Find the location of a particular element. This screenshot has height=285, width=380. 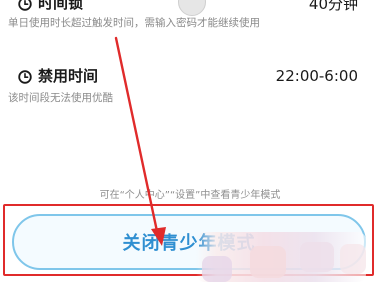

settings-location-hint: 可在“个人中心”“设置”中查看青少年模式 is located at coordinates (190, 195).